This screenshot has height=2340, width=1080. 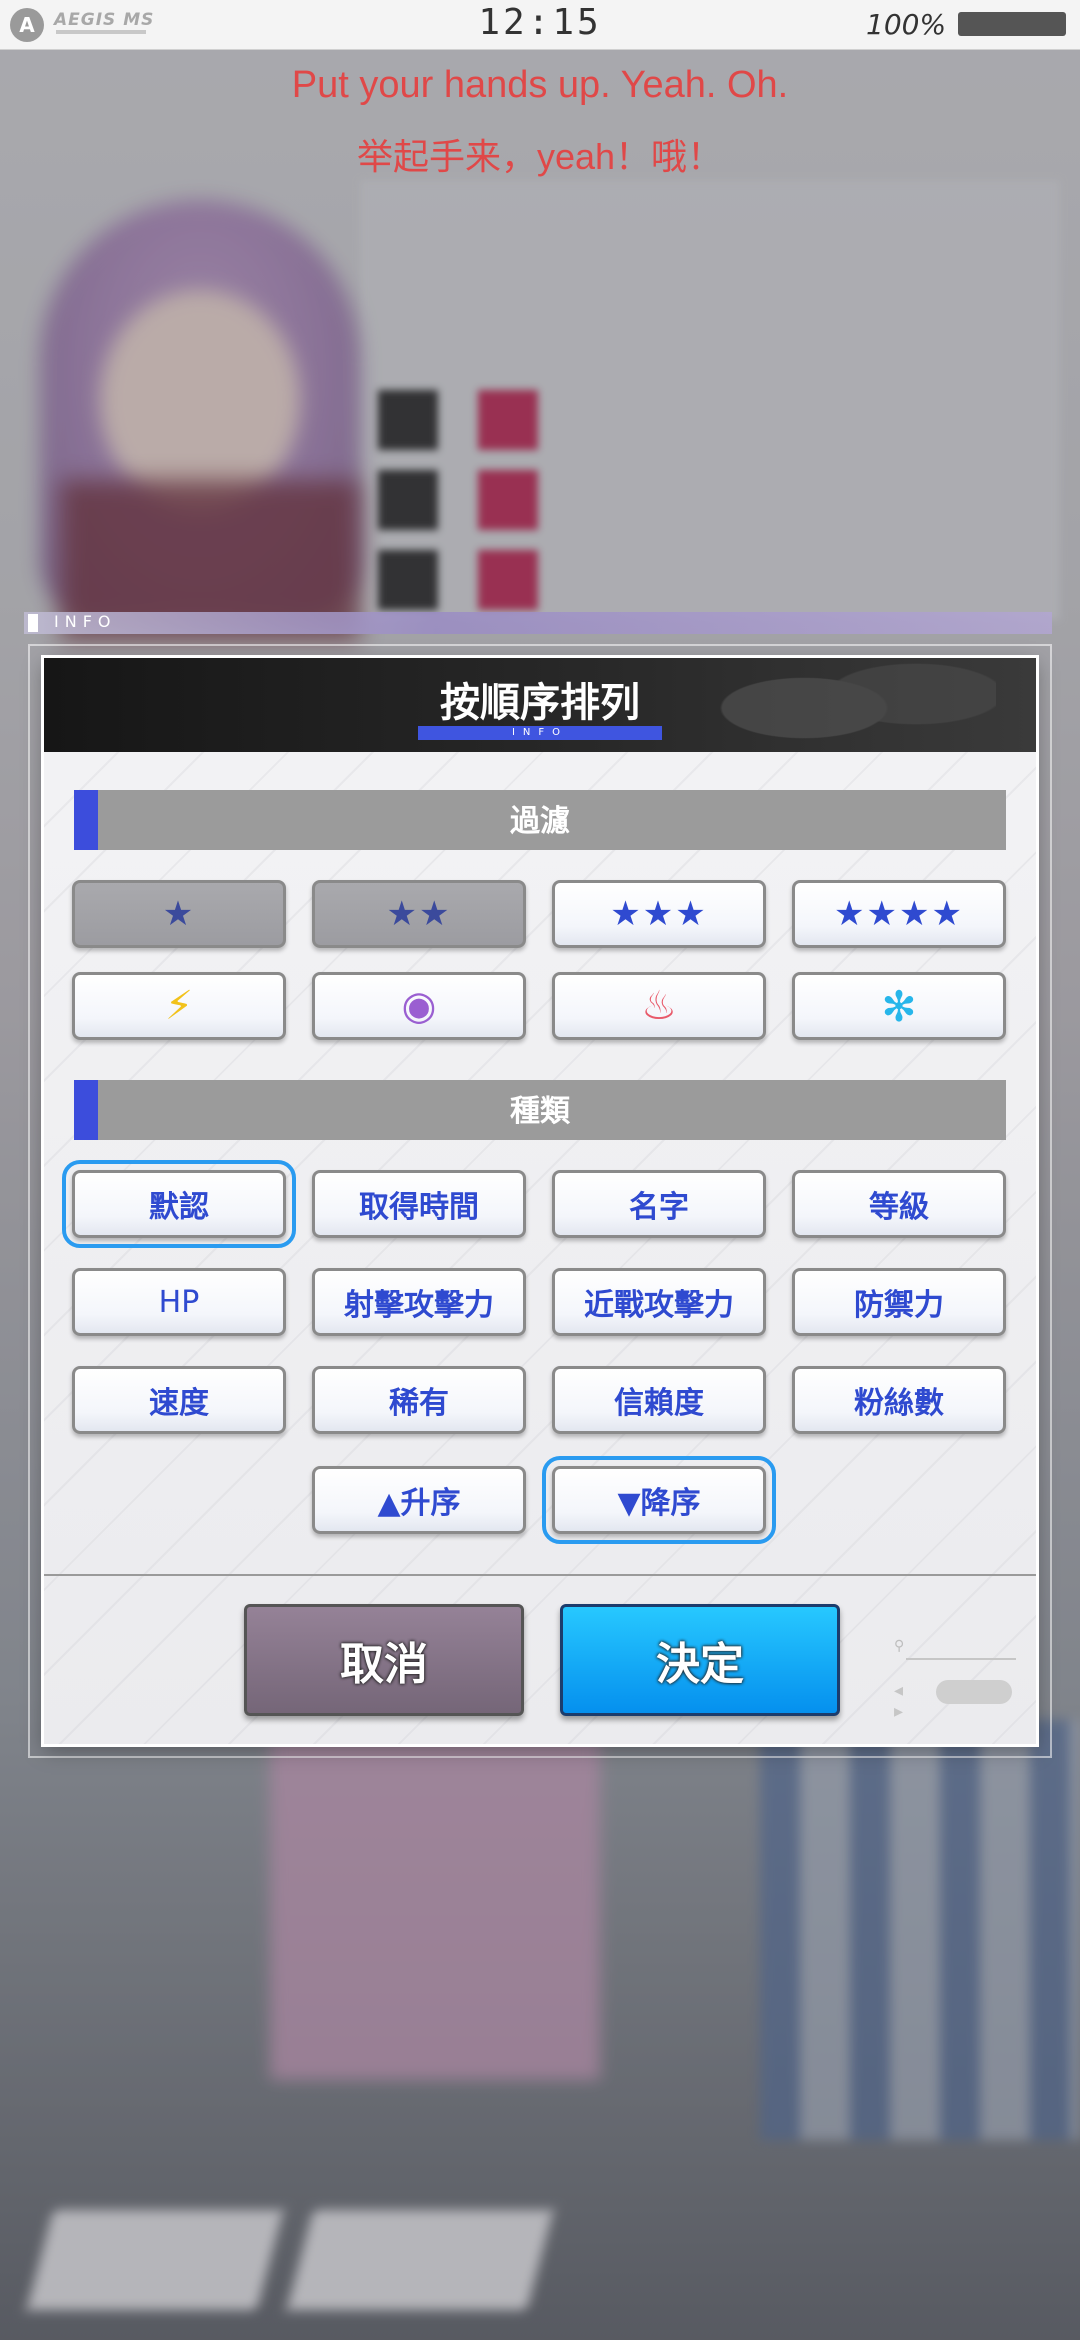 What do you see at coordinates (961, 1659) in the screenshot?
I see `widget-line` at bounding box center [961, 1659].